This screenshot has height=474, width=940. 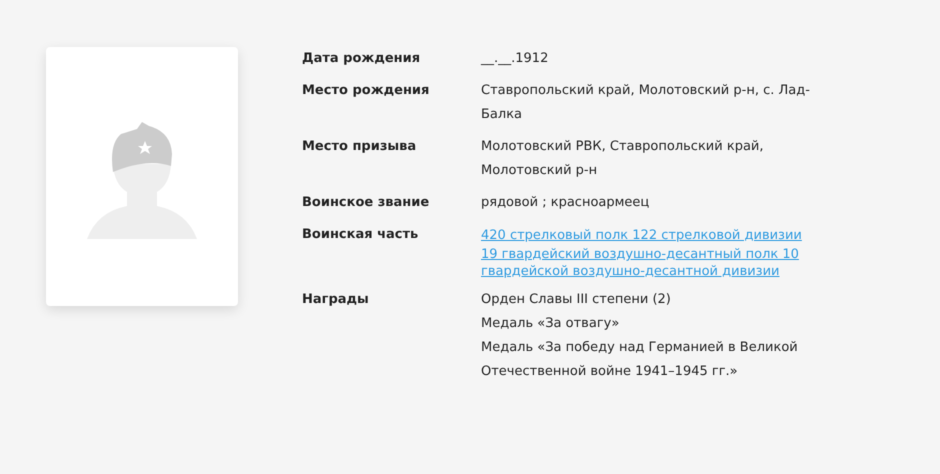 I want to click on field-label: Награды, so click(x=336, y=300).